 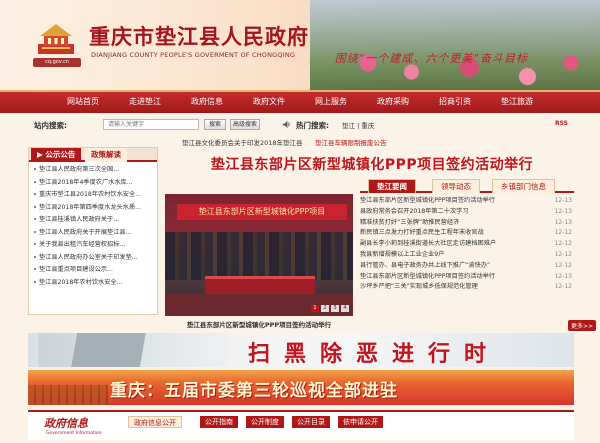 What do you see at coordinates (331, 102) in the screenshot?
I see `nav-item-online-service: 网上服务` at bounding box center [331, 102].